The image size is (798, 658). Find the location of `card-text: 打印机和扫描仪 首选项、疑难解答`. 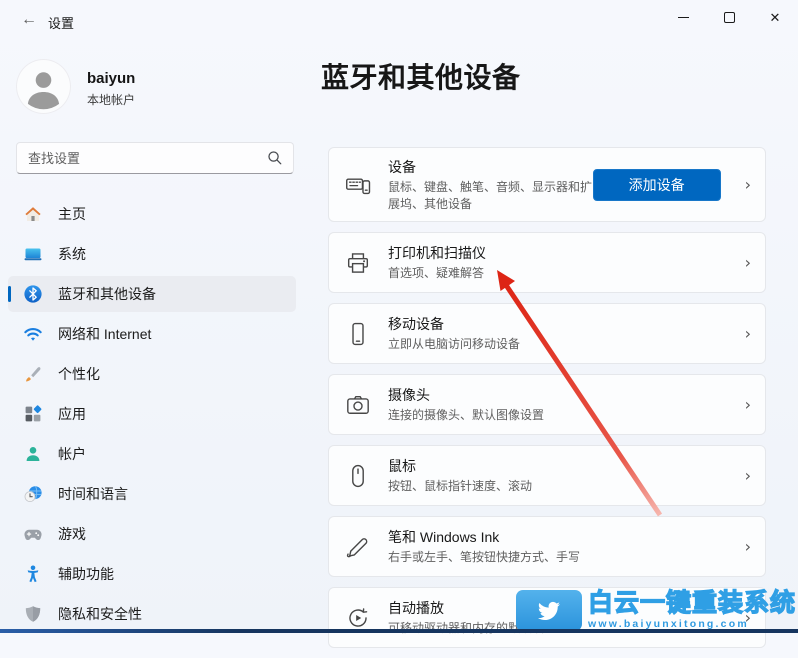

card-text: 打印机和扫描仪 首选项、疑难解答 is located at coordinates (563, 262).